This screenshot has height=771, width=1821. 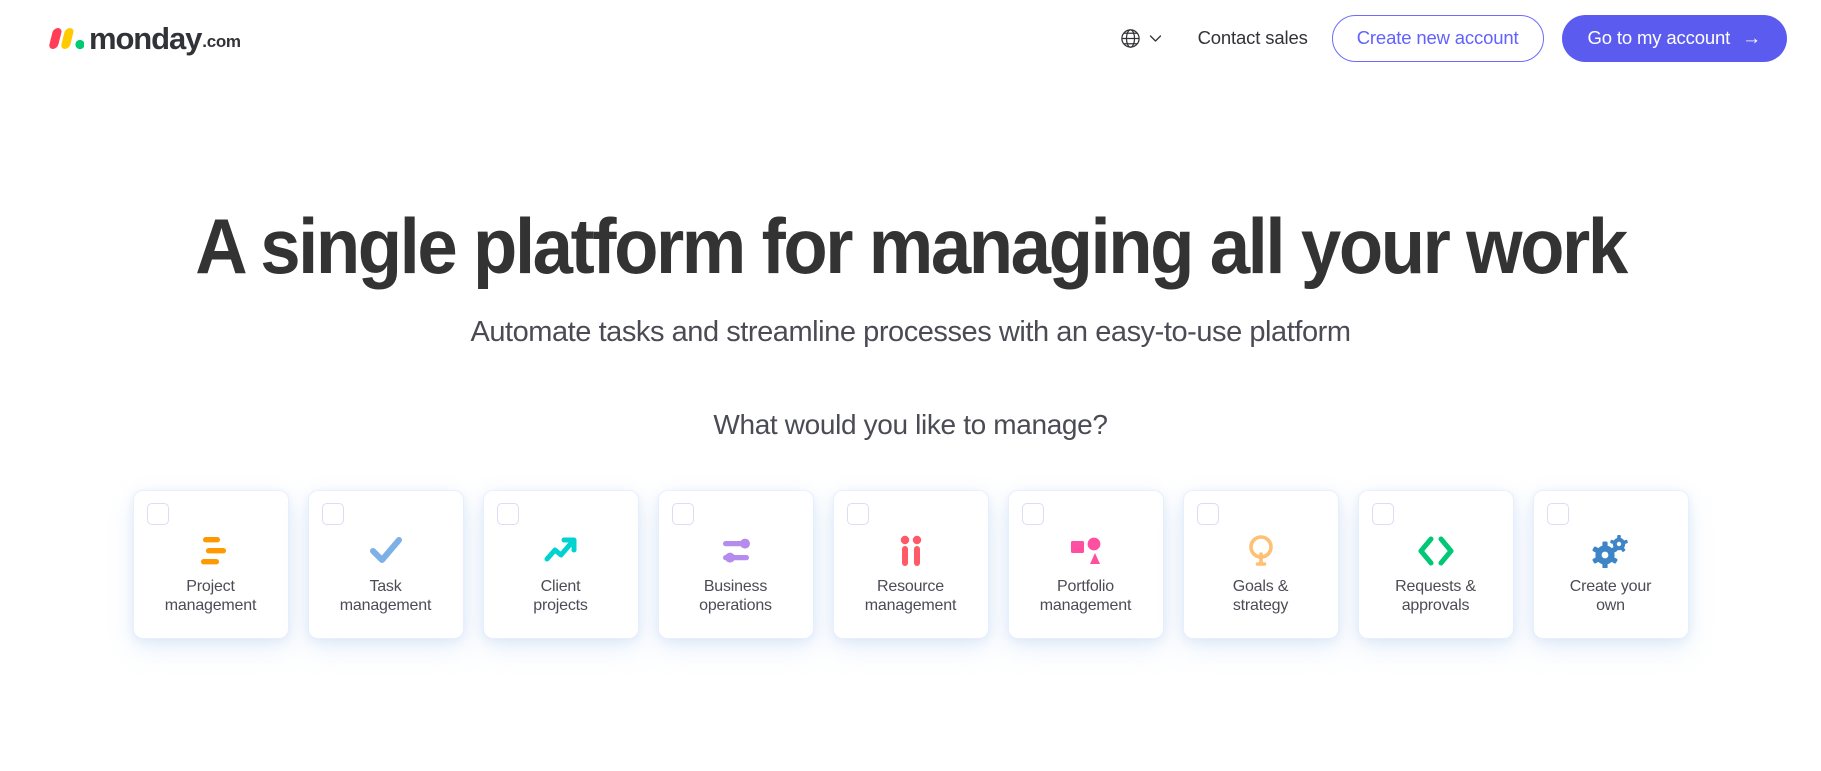 I want to click on category-card-business-operations: Business operations, so click(x=735, y=564).